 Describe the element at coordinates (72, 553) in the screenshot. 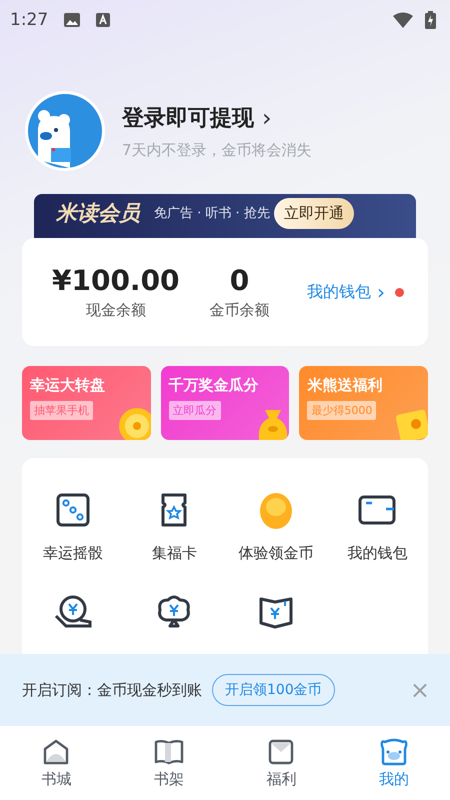

I see `feature-label: 幸运摇骰` at that location.